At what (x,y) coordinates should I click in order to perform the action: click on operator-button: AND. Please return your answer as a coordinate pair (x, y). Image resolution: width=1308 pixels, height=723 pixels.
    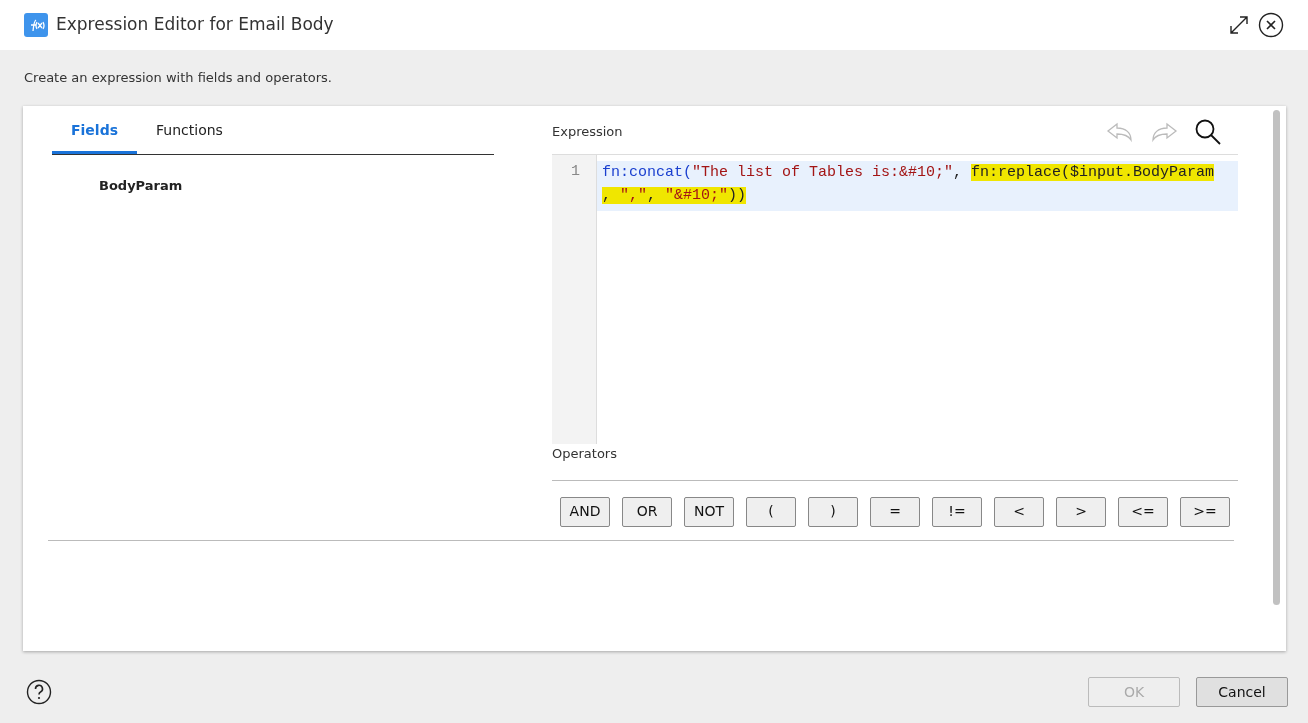
    Looking at the image, I should click on (585, 511).